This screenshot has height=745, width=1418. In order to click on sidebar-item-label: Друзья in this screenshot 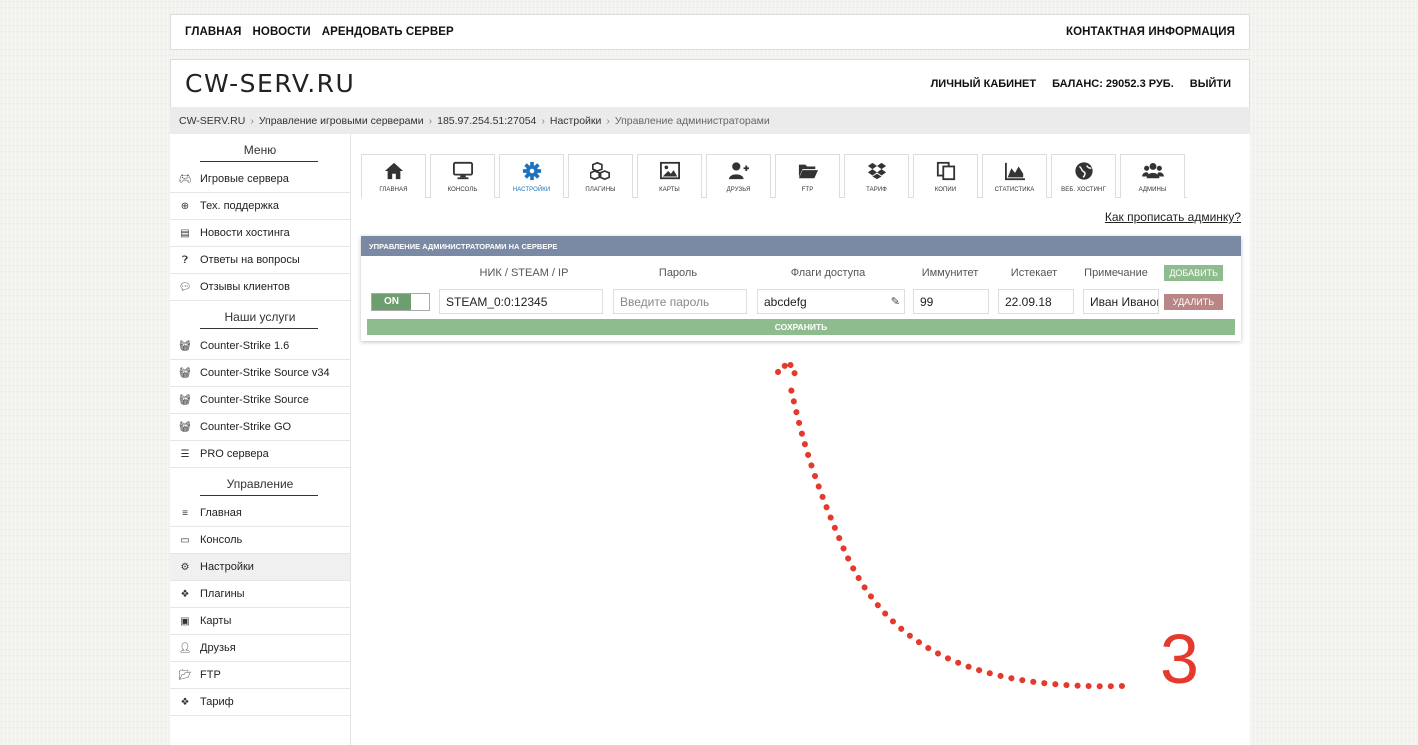, I will do `click(218, 648)`.